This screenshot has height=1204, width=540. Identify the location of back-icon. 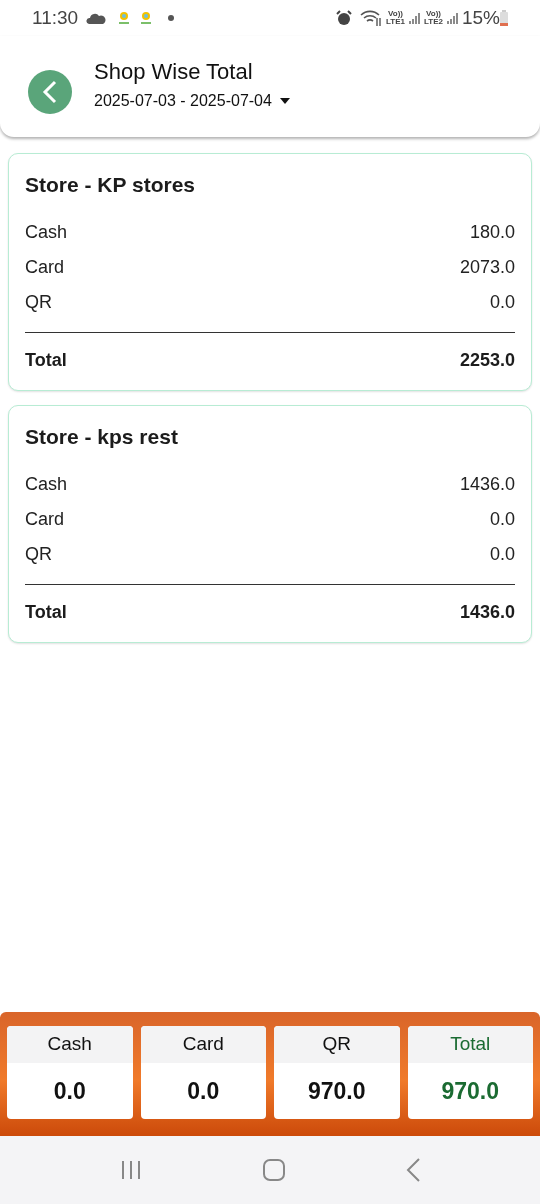
(412, 1170).